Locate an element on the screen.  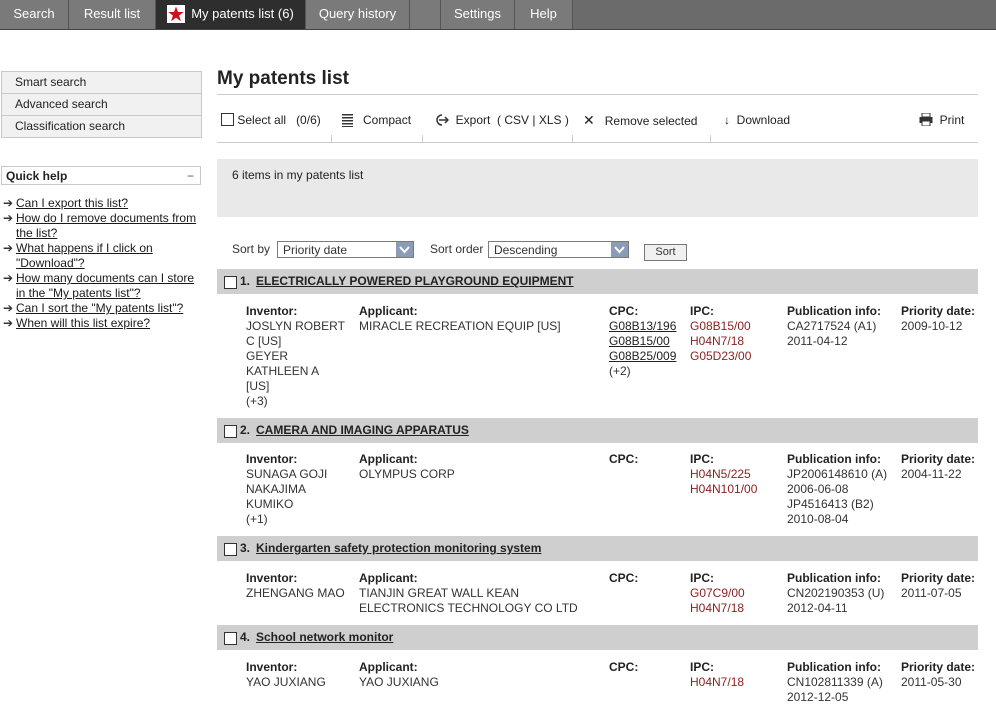
help-link-sort: Can I sort the "My patents list"? is located at coordinates (99, 308).